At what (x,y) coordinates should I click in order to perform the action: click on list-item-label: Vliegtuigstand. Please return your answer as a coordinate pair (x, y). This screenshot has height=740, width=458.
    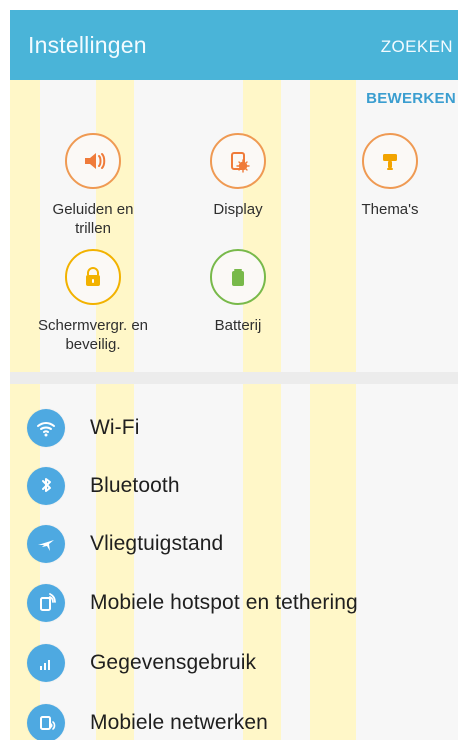
    Looking at the image, I should click on (157, 543).